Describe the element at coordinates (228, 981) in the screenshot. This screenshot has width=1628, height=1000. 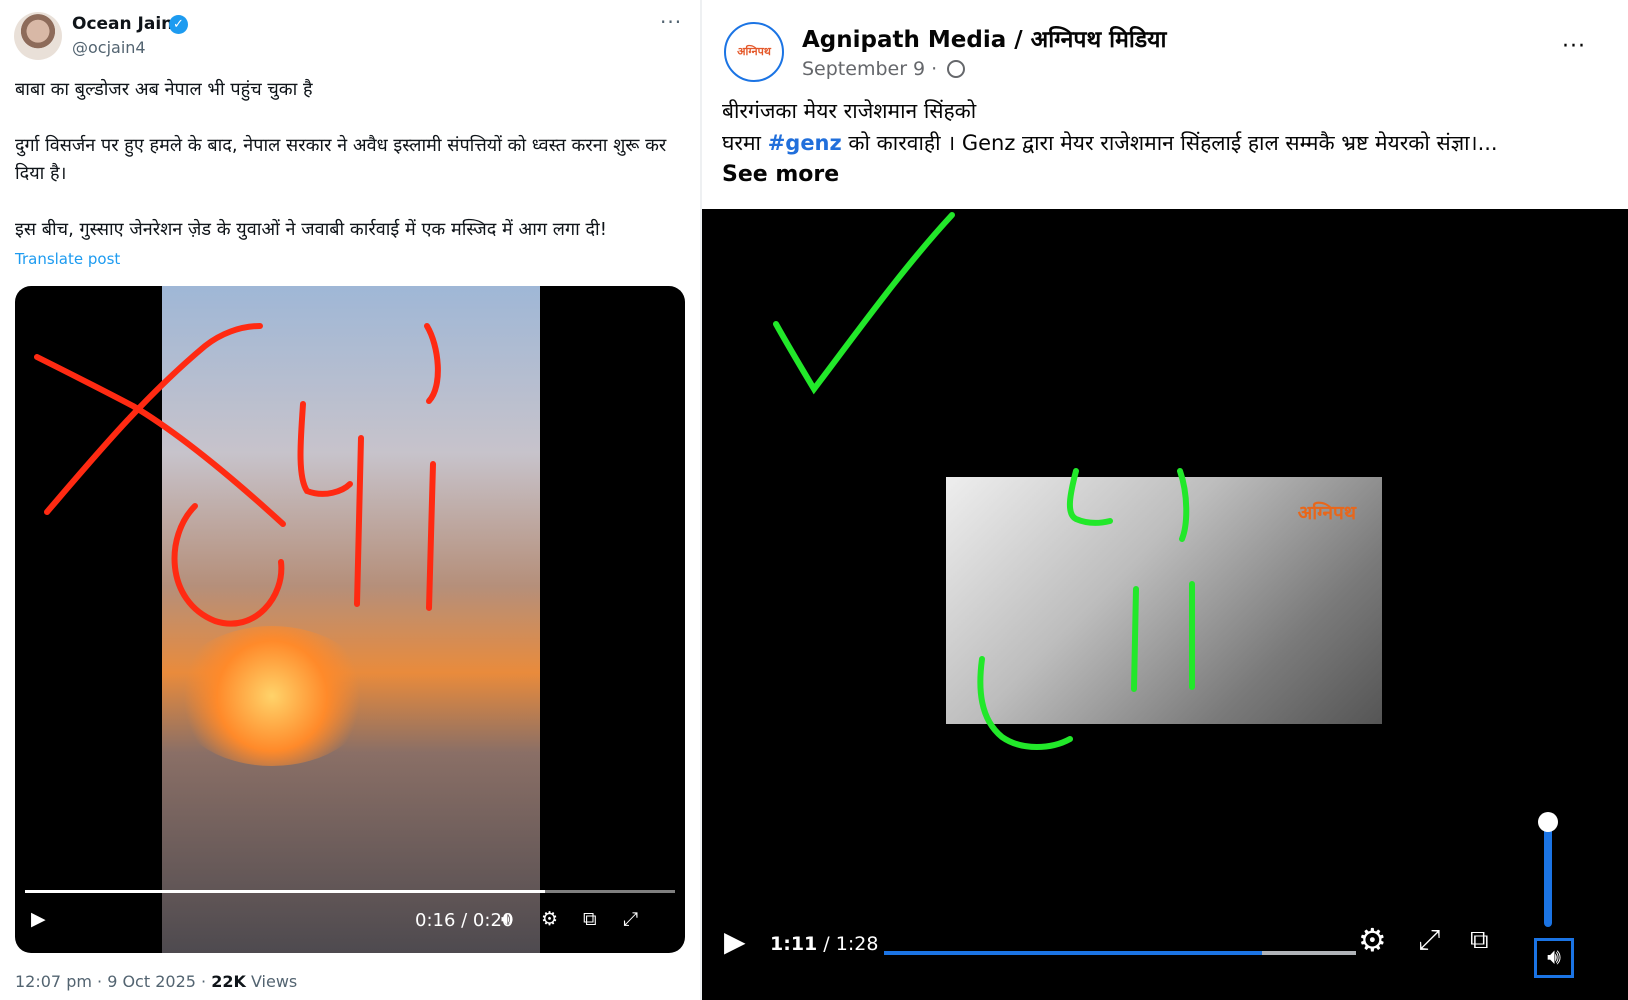
I see `views-count: 22K` at that location.